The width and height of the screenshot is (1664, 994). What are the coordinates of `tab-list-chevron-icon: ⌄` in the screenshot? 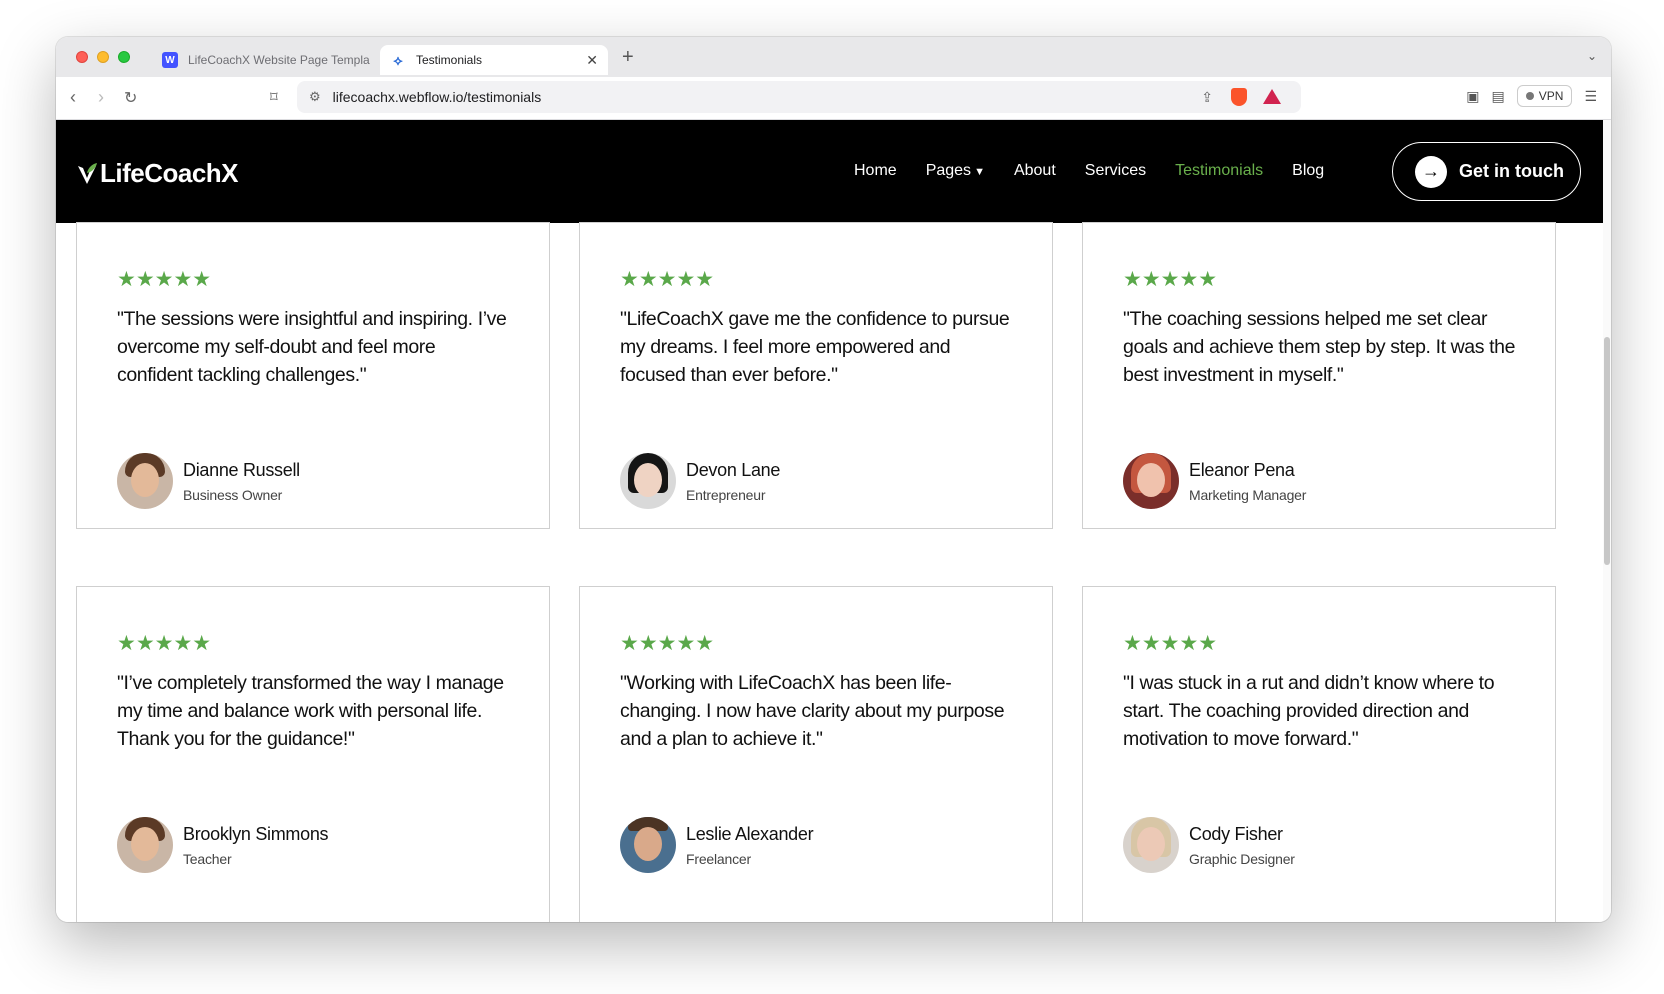 It's located at (1592, 56).